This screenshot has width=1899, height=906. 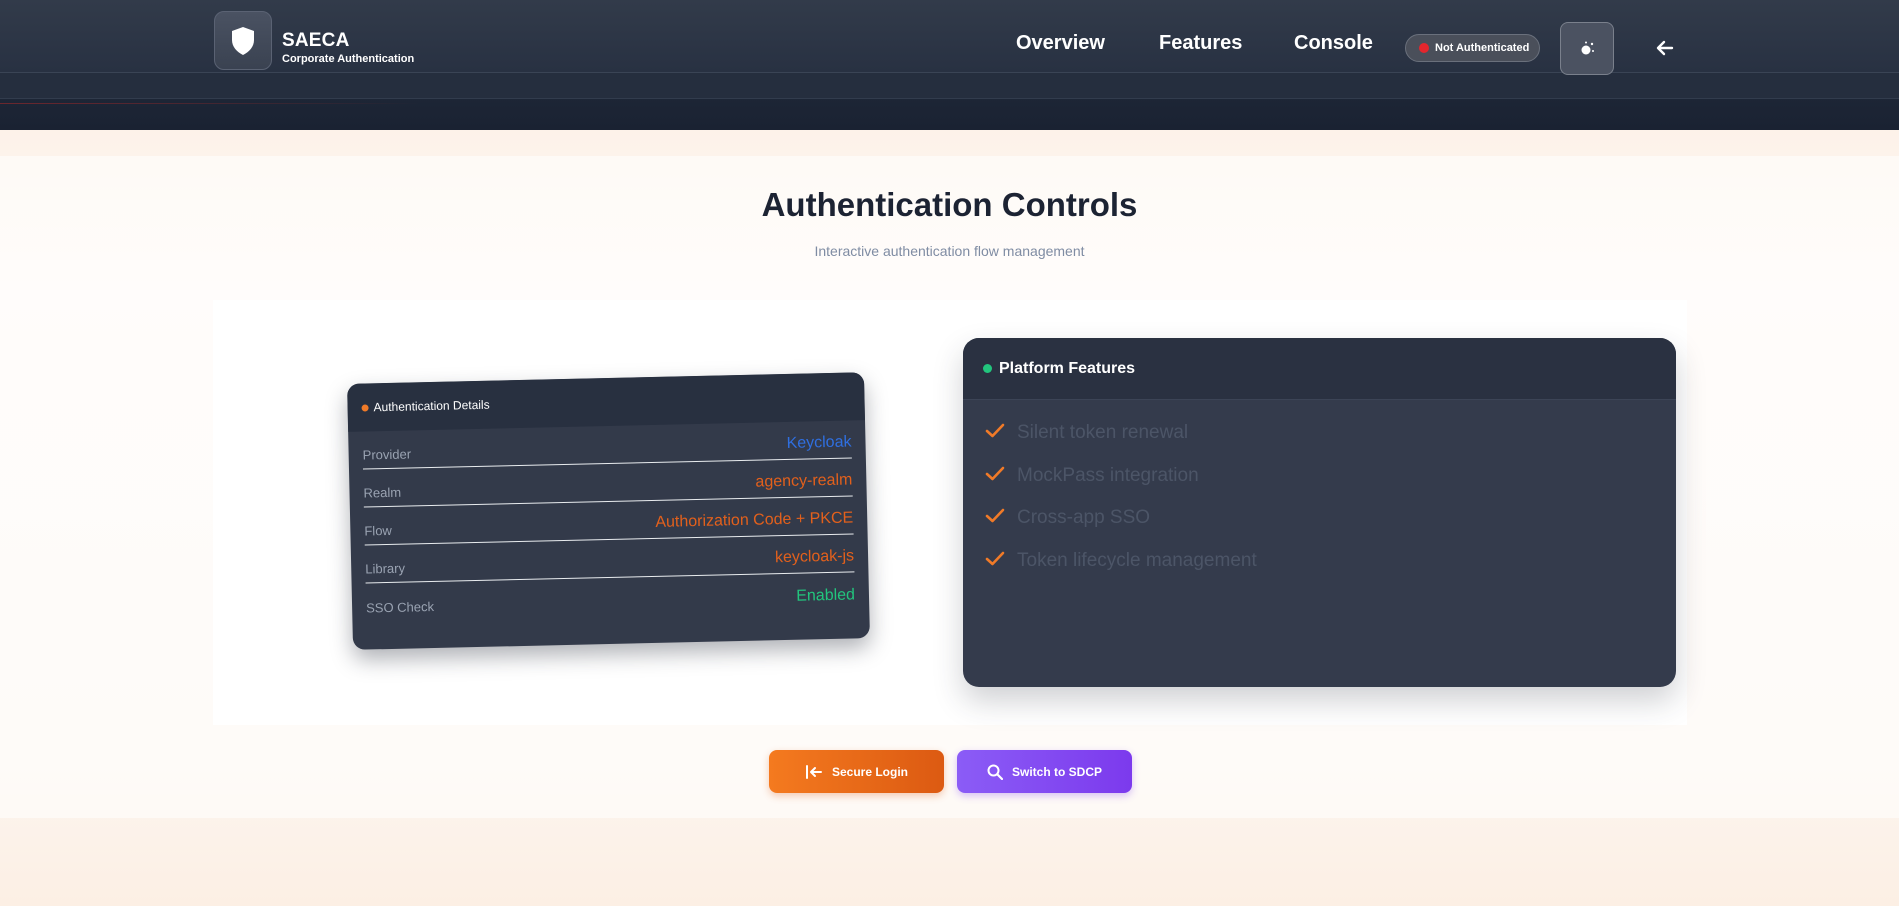 What do you see at coordinates (1333, 43) in the screenshot?
I see `nav-console: Console` at bounding box center [1333, 43].